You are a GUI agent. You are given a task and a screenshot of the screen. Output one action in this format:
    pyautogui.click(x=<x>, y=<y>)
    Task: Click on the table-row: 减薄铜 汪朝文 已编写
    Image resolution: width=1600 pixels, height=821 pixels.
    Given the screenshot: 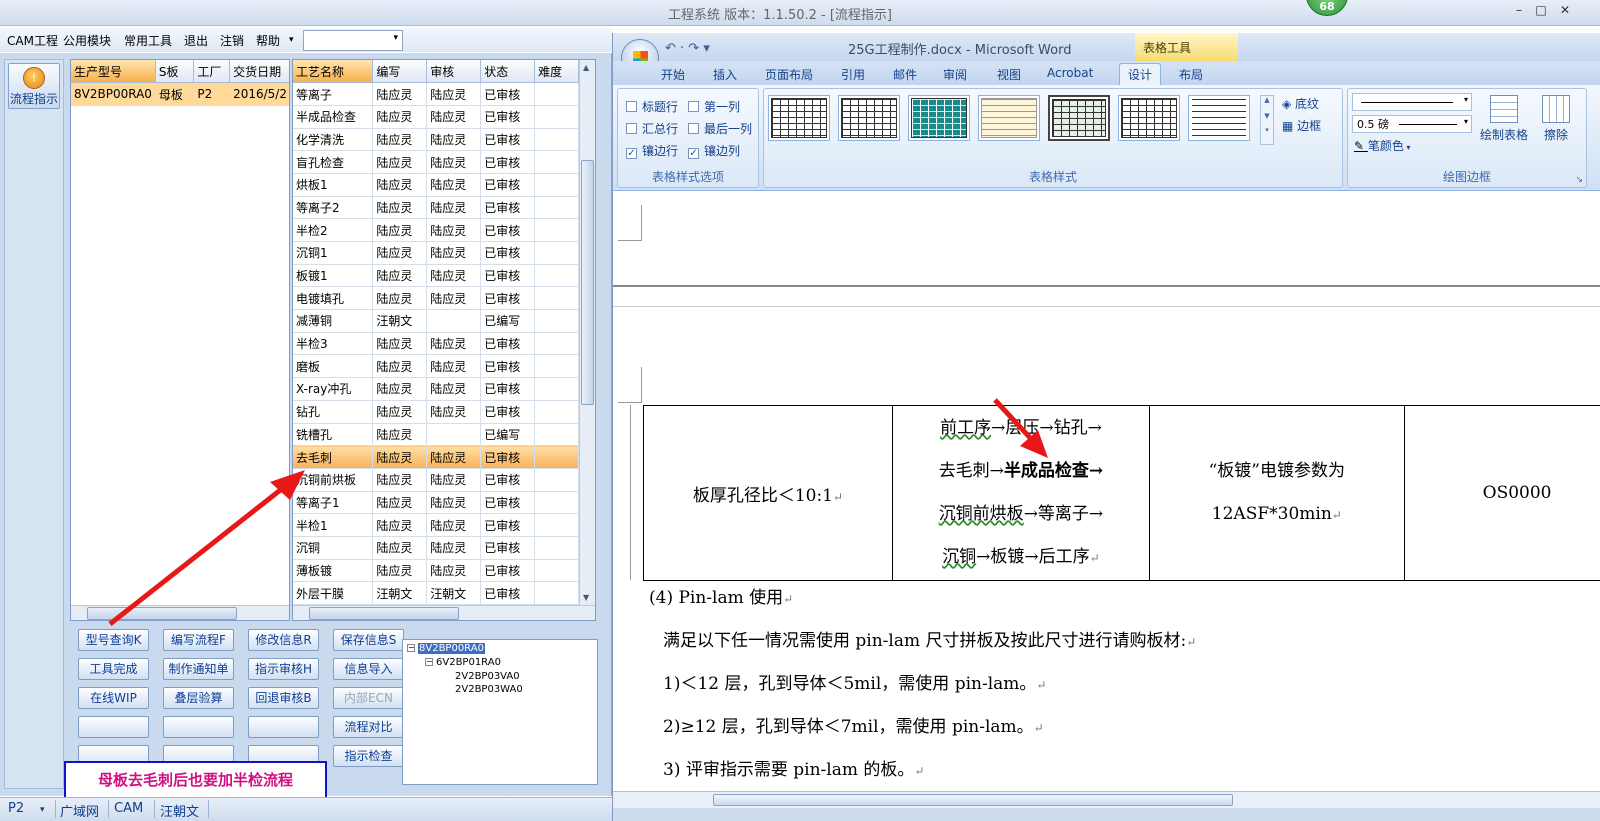 What is the action you would take?
    pyautogui.click(x=436, y=321)
    